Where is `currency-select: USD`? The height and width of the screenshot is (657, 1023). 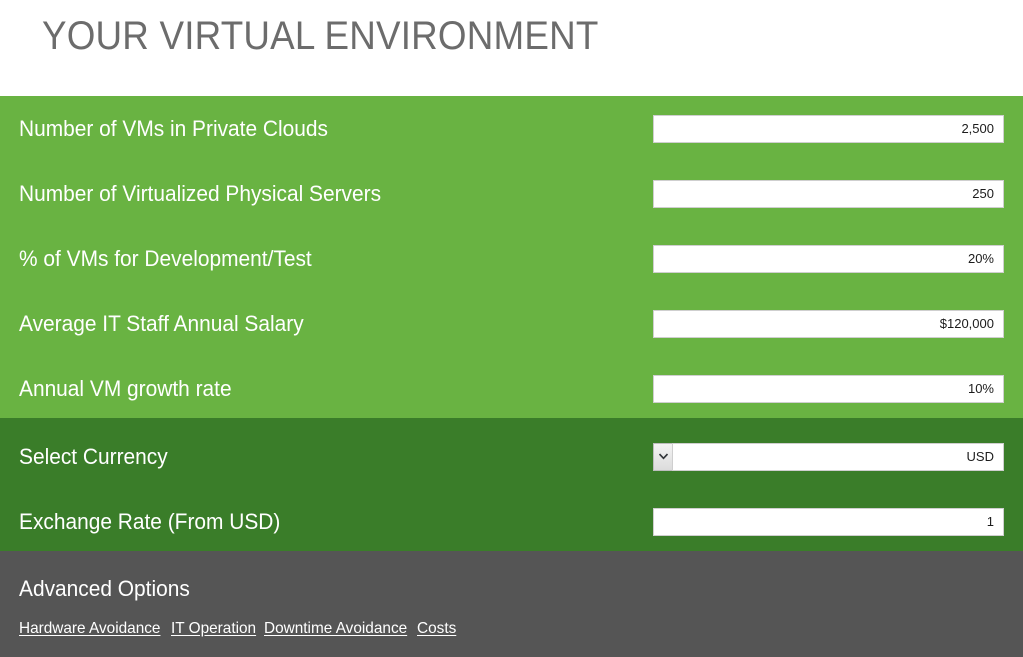
currency-select: USD is located at coordinates (828, 456).